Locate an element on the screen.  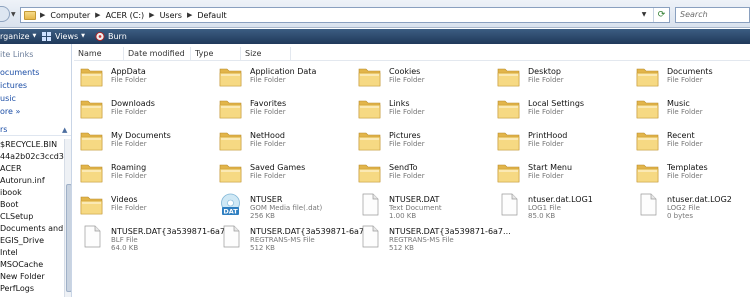
tree-item: ACER is located at coordinates (11, 169).